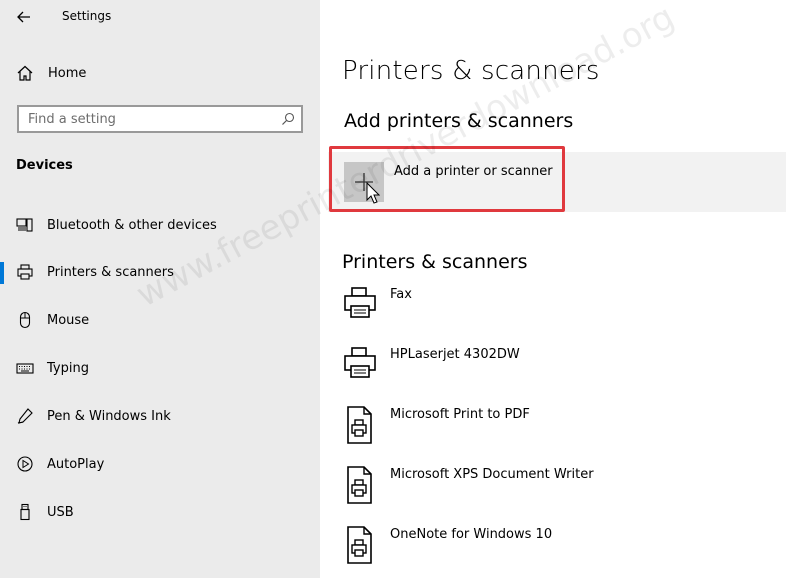 This screenshot has width=786, height=579. What do you see at coordinates (288, 119) in the screenshot?
I see `search-icon` at bounding box center [288, 119].